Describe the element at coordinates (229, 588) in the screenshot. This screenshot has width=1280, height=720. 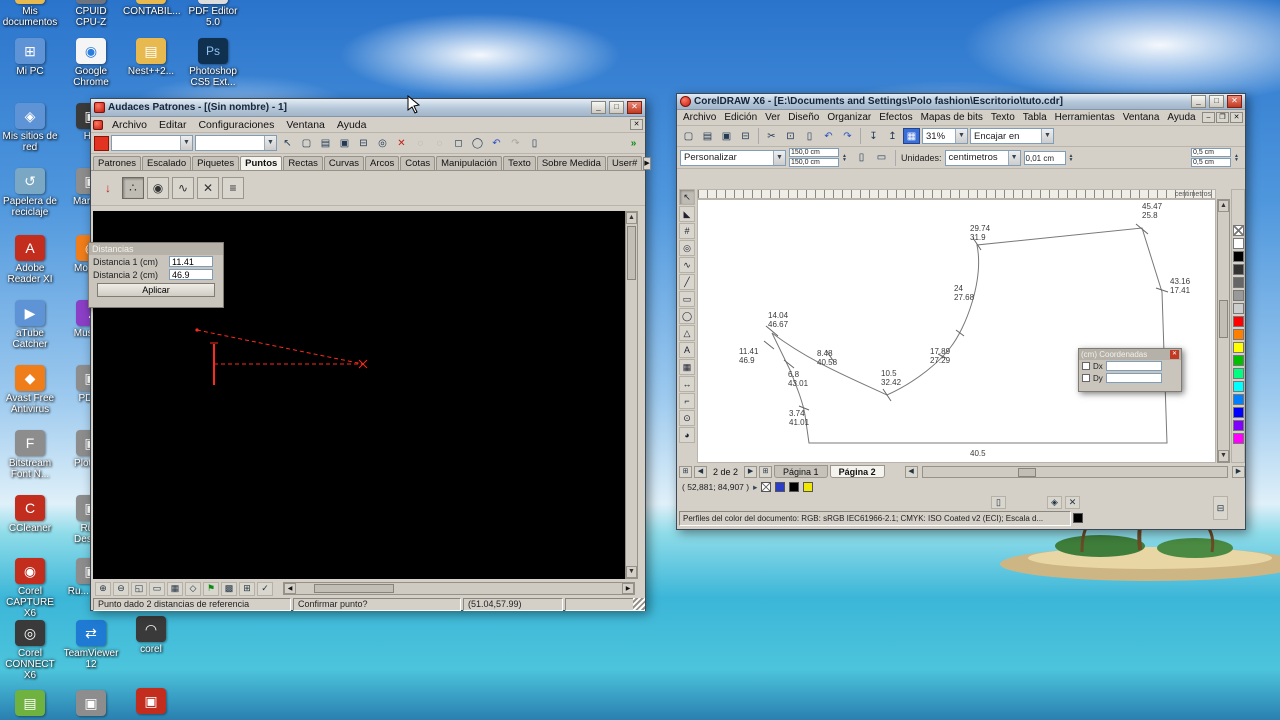
I see `grid-icon: ▩` at that location.